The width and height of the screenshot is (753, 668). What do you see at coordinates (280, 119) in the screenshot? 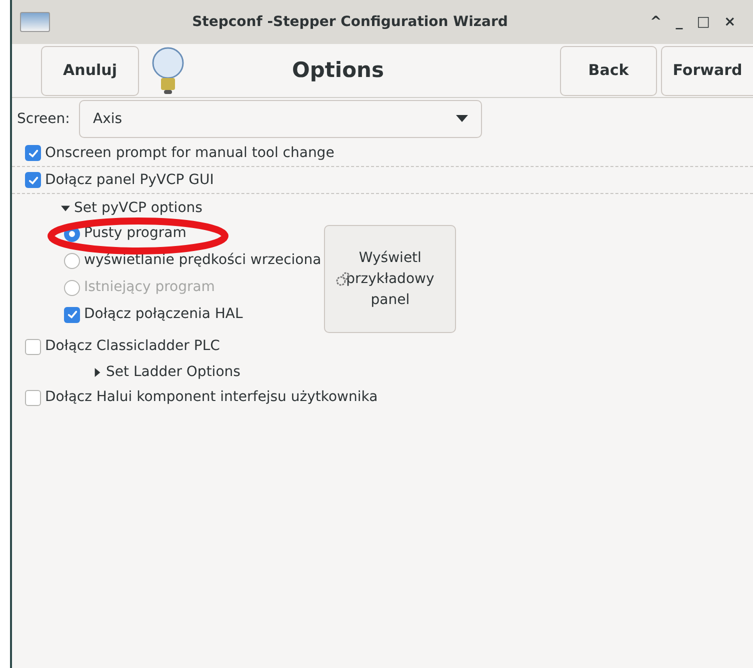
I see `screen-dropdown: Axis` at bounding box center [280, 119].